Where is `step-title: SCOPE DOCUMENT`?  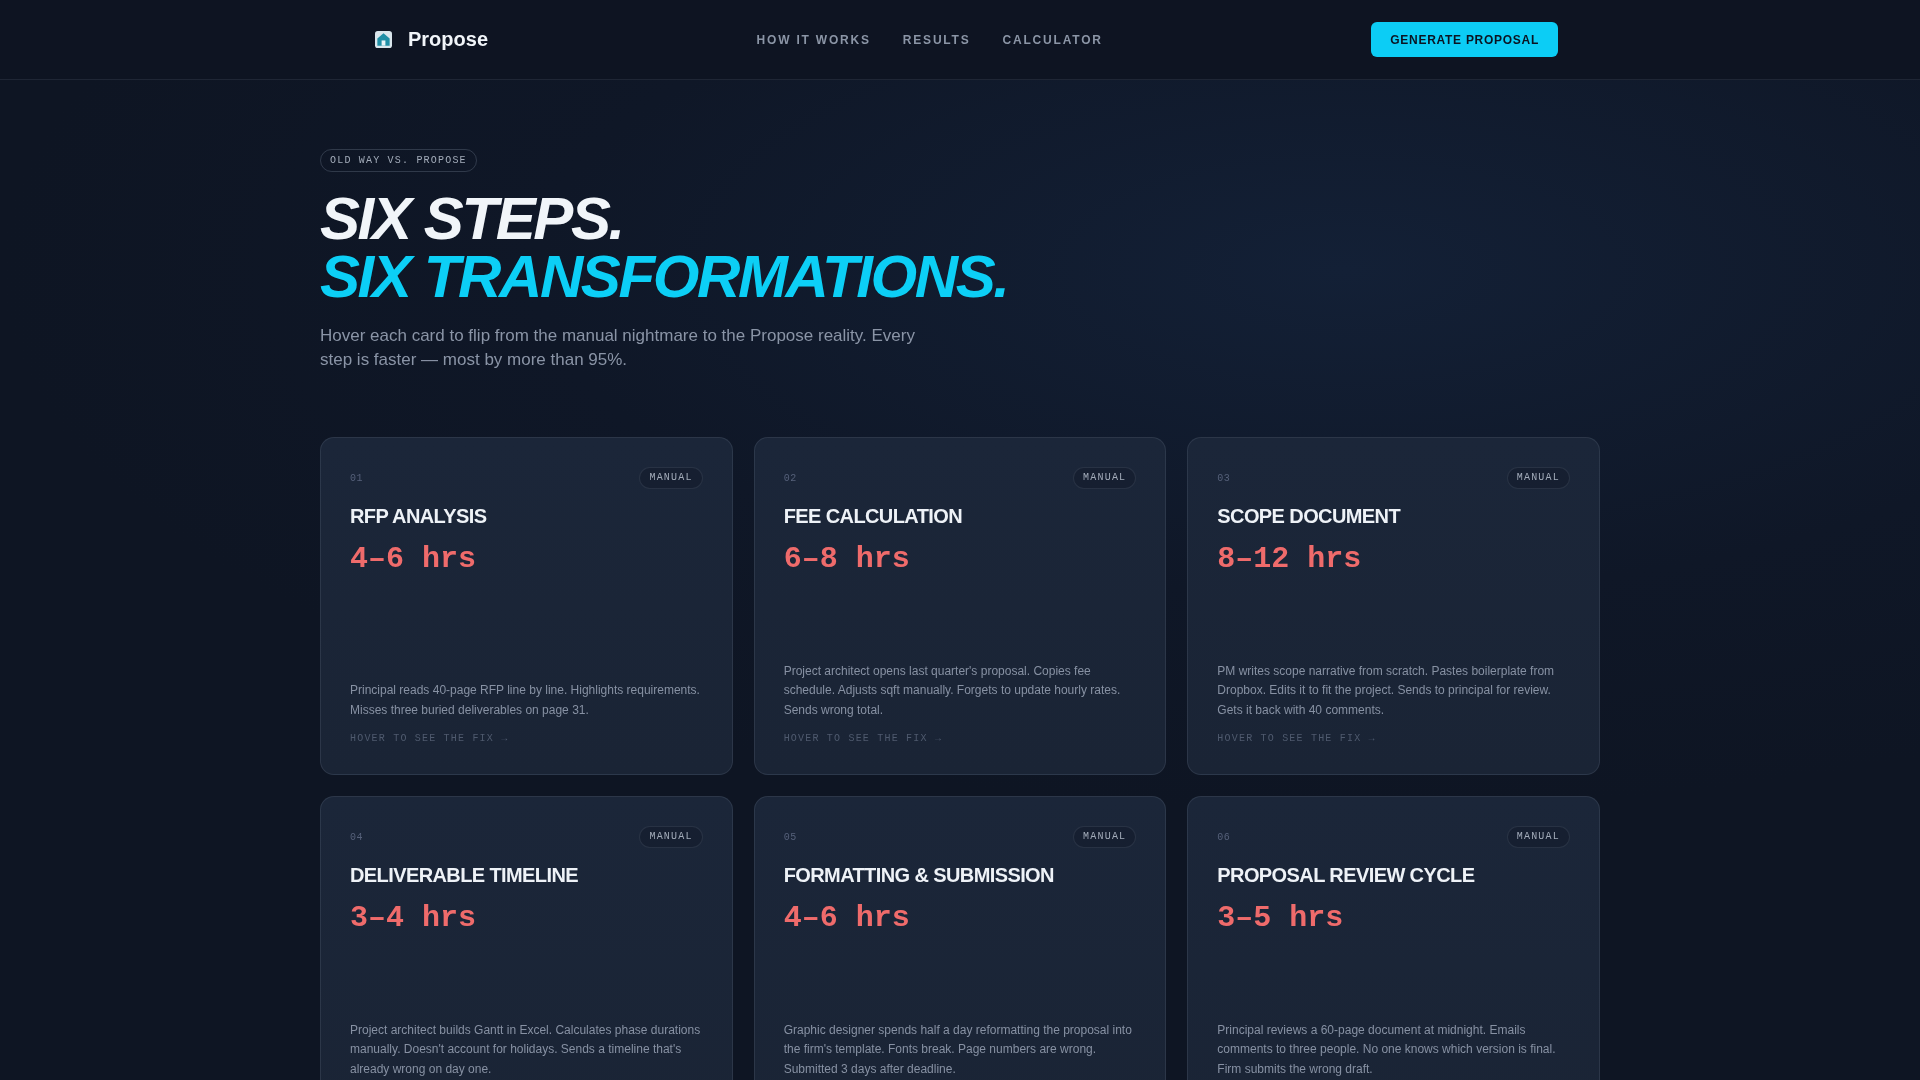 step-title: SCOPE DOCUMENT is located at coordinates (1309, 516).